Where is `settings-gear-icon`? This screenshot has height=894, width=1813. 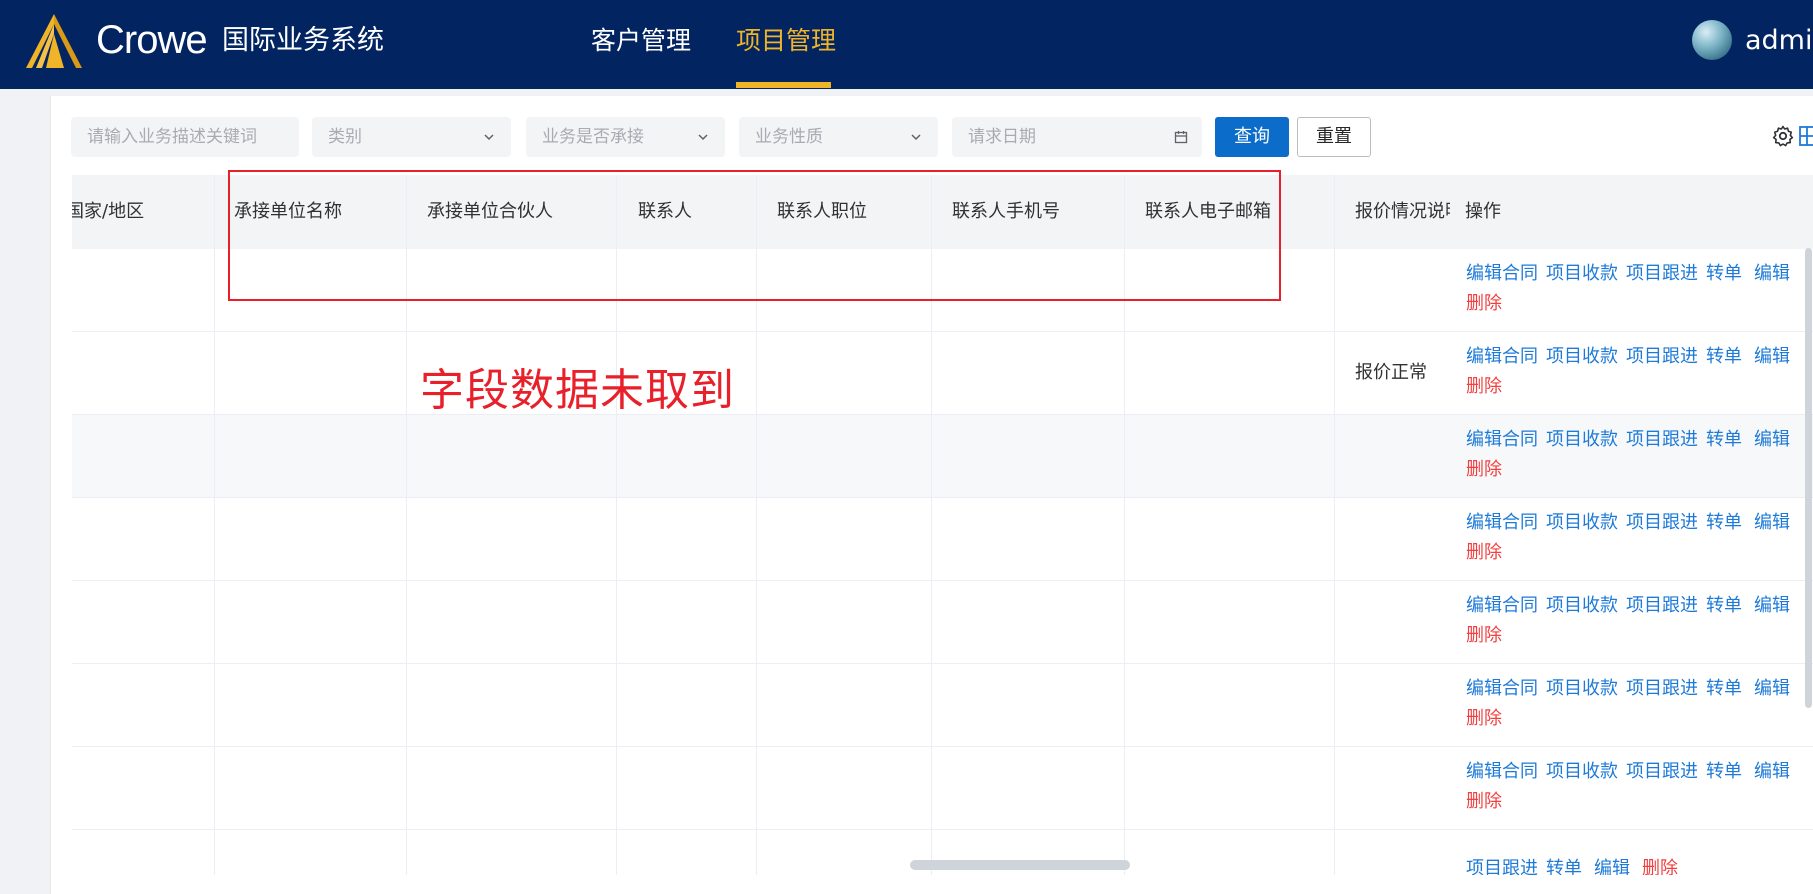 settings-gear-icon is located at coordinates (1783, 136).